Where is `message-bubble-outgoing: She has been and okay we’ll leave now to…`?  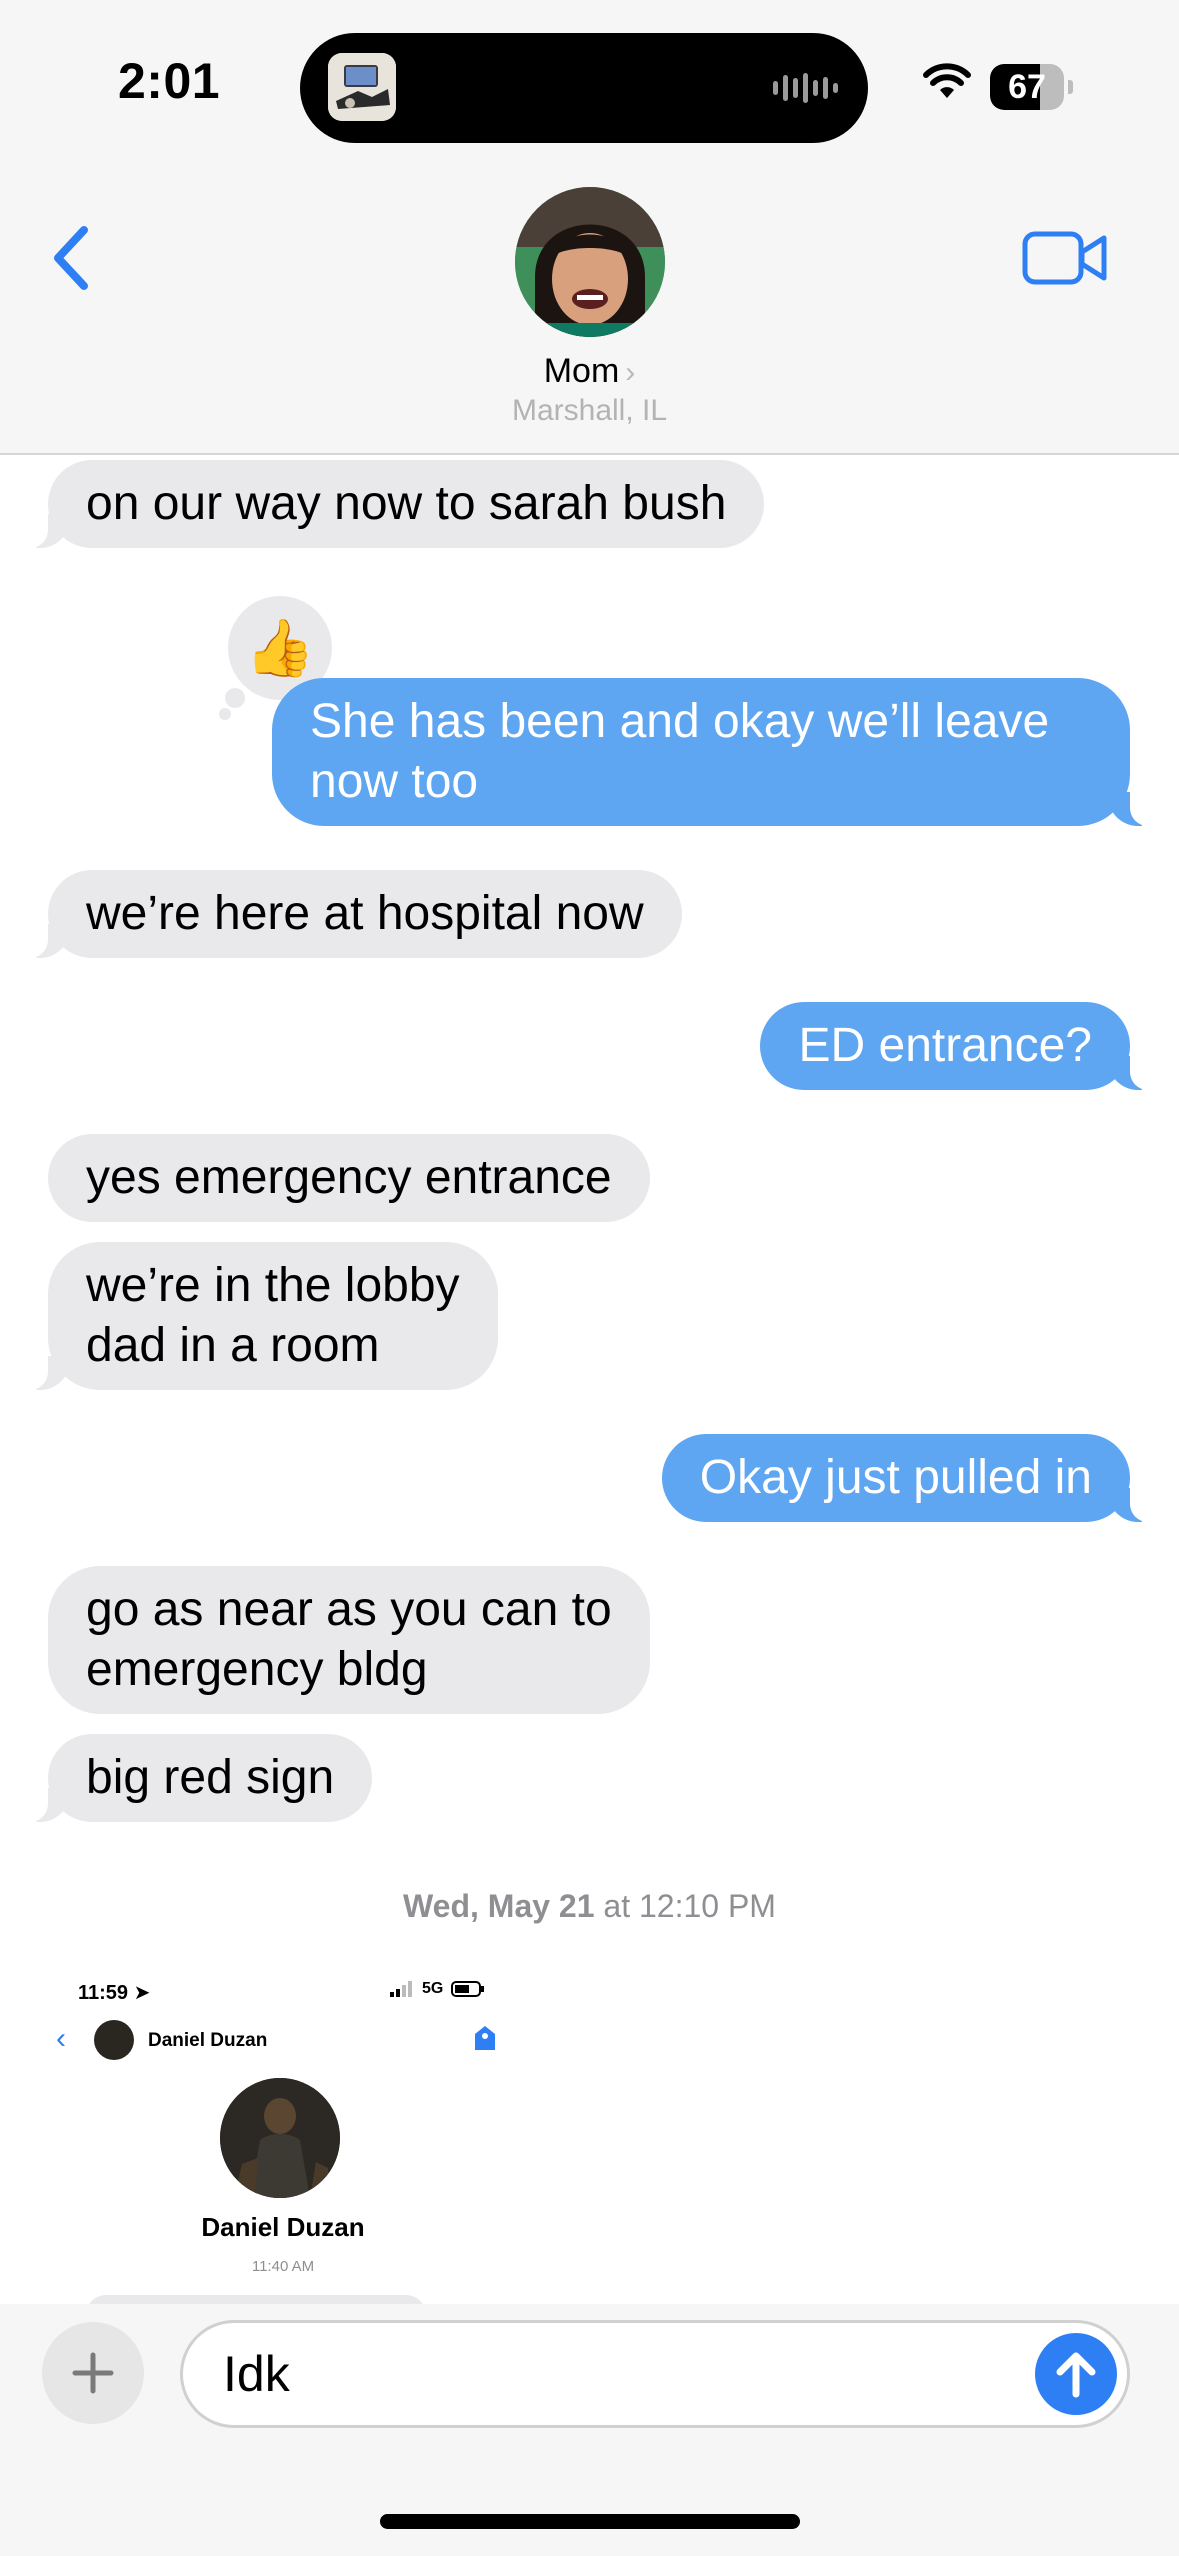 message-bubble-outgoing: She has been and okay we’ll leave now to… is located at coordinates (713, 752).